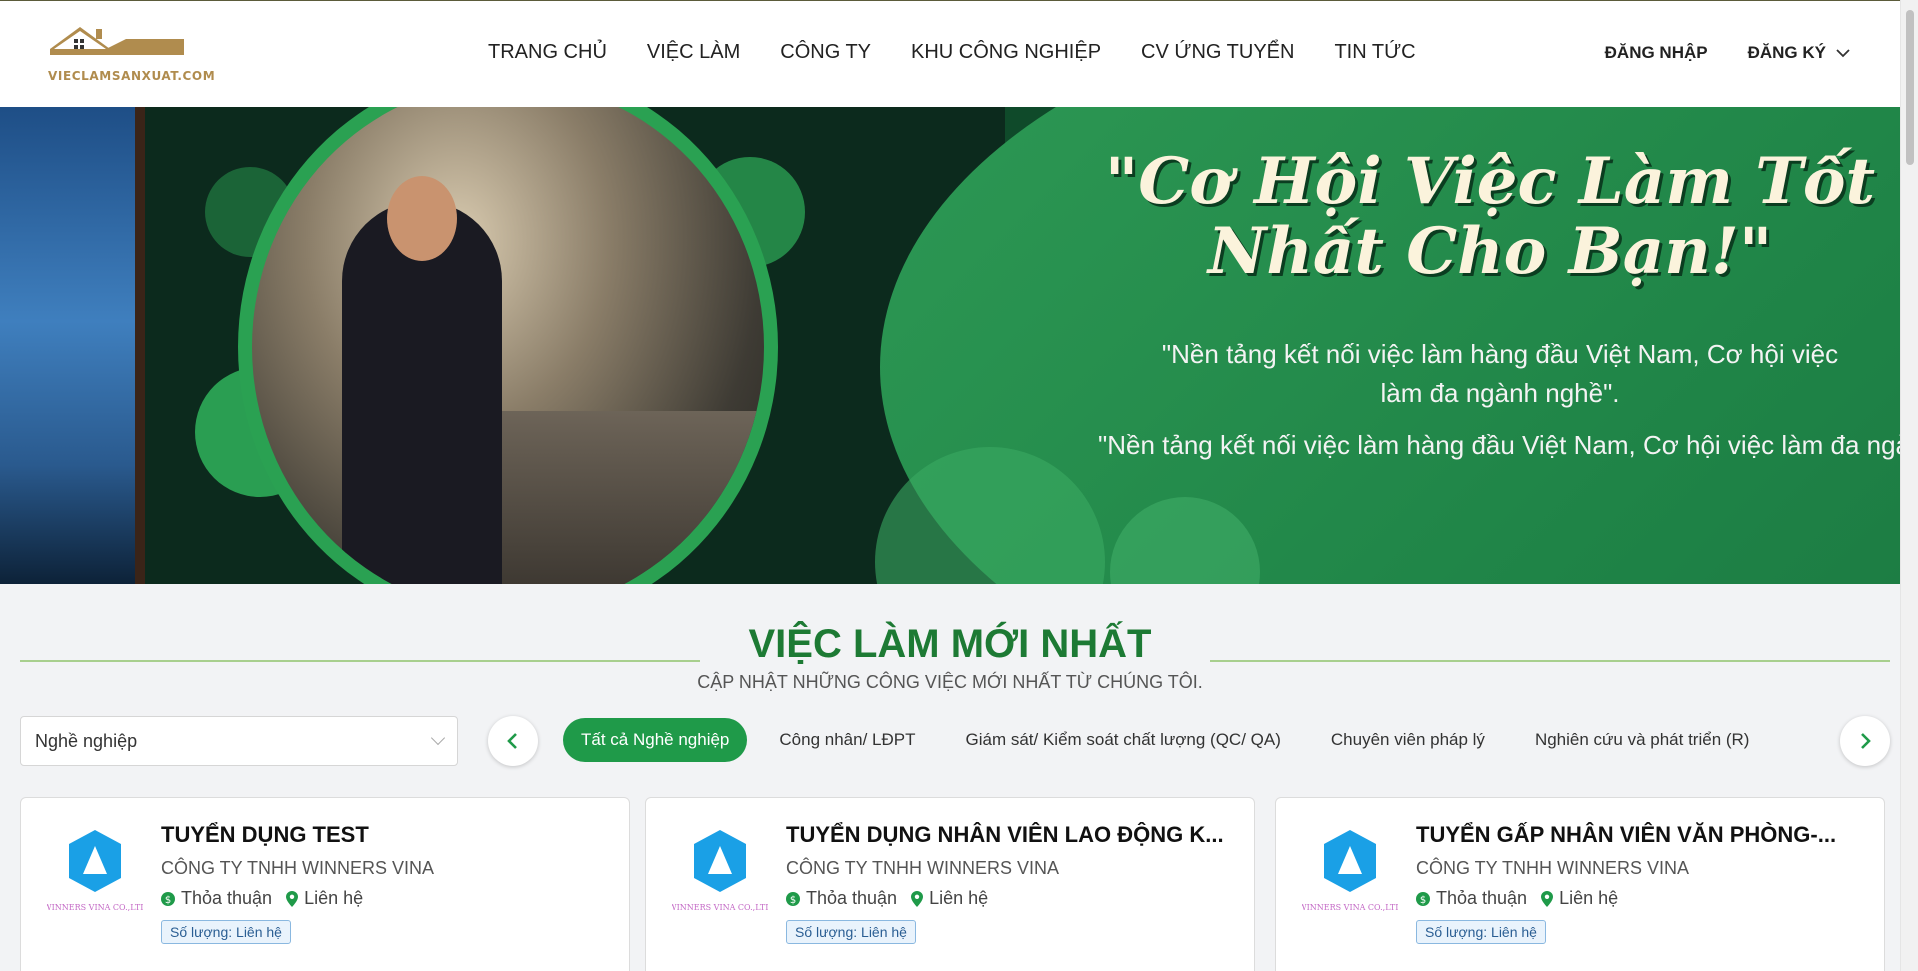  Describe the element at coordinates (1217, 52) in the screenshot. I see `nav-cv-ung-tuyen: CV ỨNG TUYỂN` at that location.